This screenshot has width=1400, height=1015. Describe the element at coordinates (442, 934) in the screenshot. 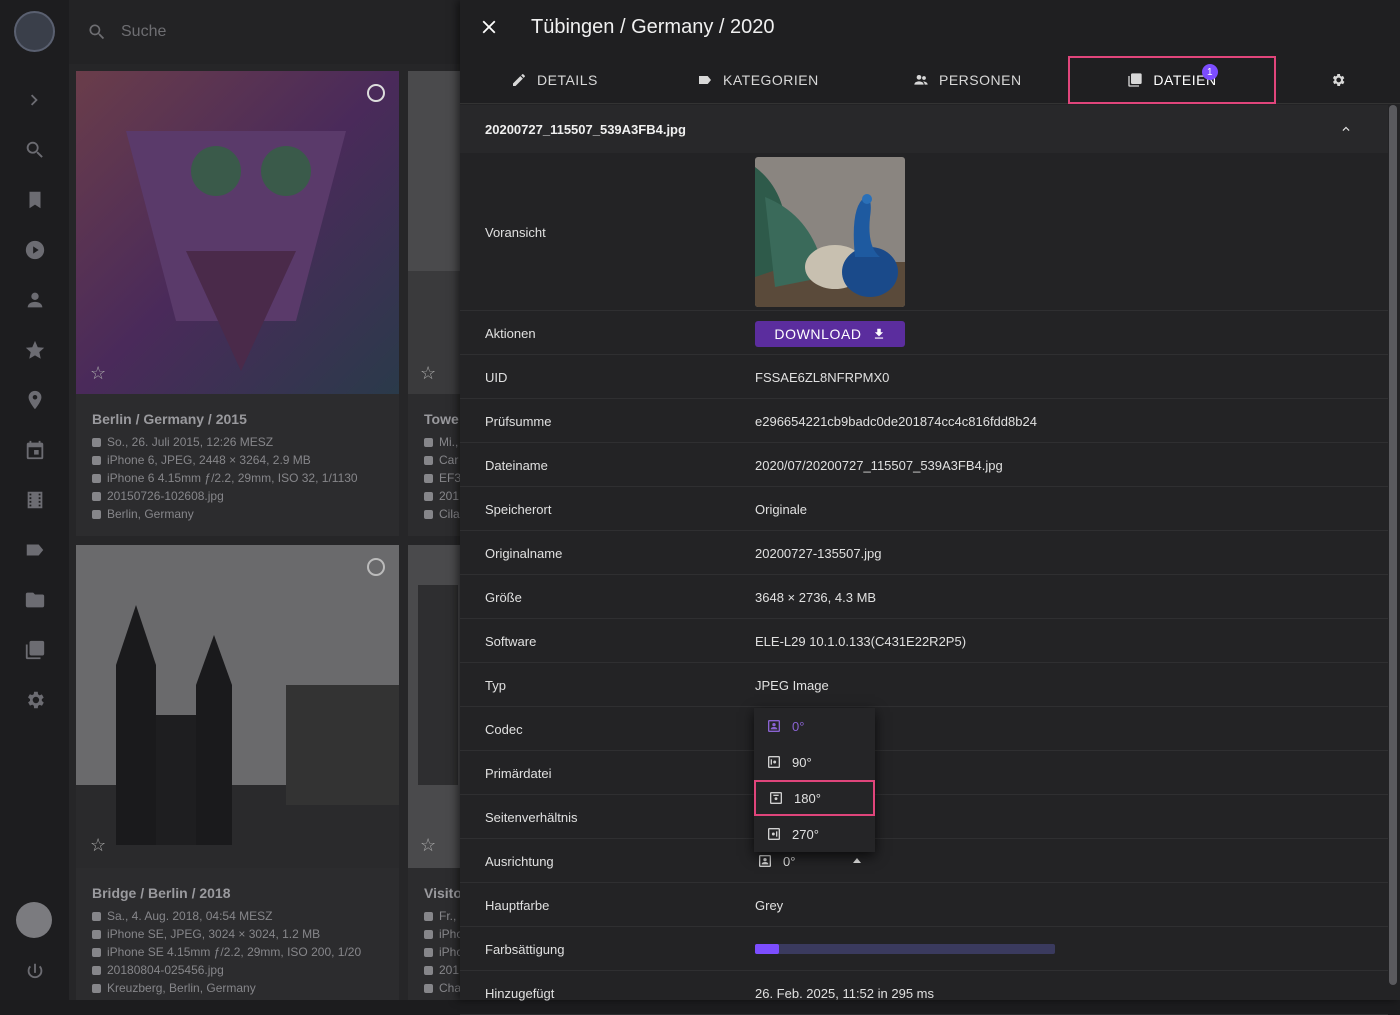

I see `card-camera: iPho` at that location.